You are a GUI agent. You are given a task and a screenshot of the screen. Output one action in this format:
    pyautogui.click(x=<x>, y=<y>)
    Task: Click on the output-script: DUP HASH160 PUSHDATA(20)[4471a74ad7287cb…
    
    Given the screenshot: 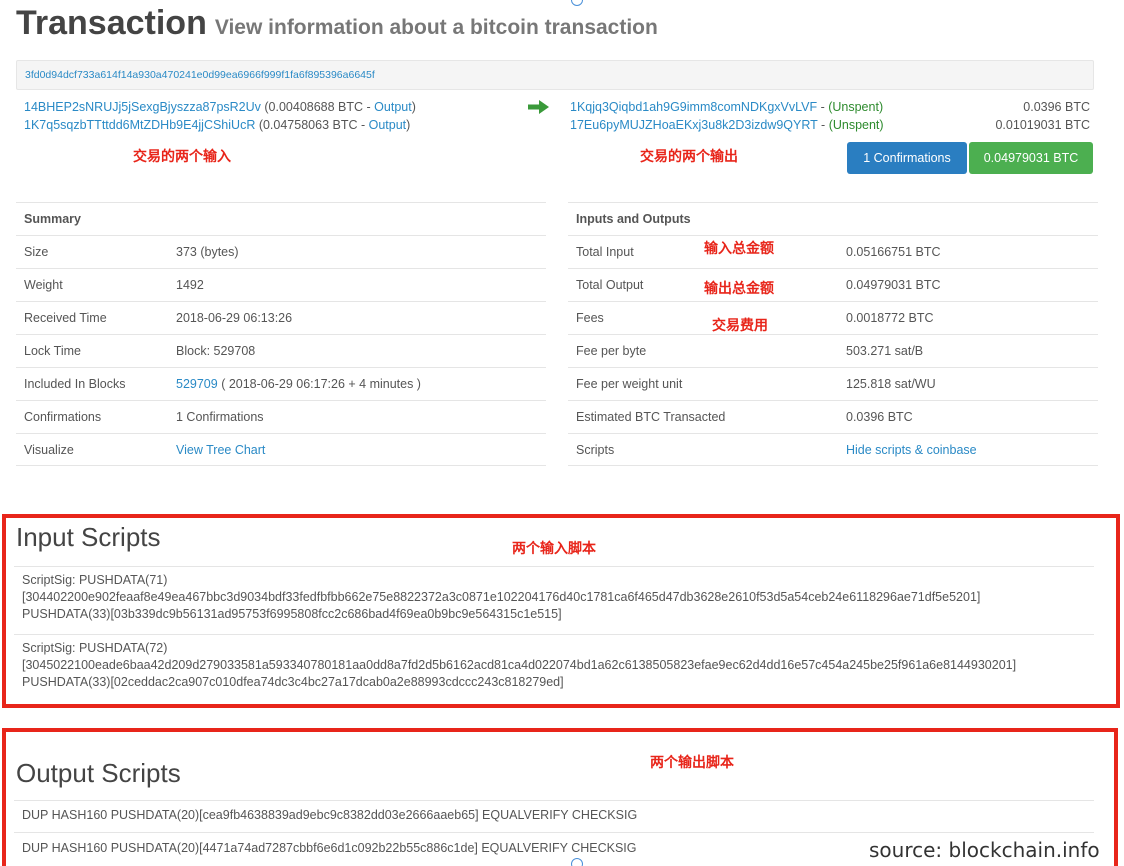 What is the action you would take?
    pyautogui.click(x=329, y=848)
    